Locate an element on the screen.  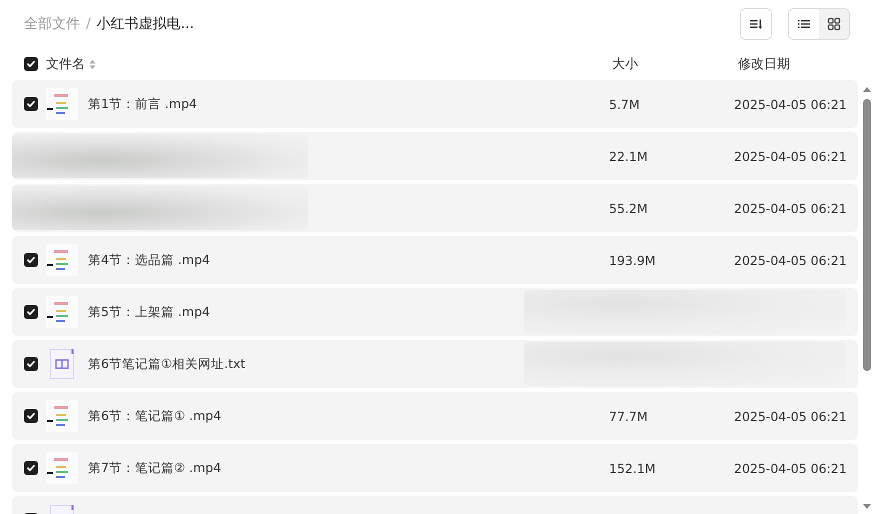
file-size: 193.9M is located at coordinates (633, 260).